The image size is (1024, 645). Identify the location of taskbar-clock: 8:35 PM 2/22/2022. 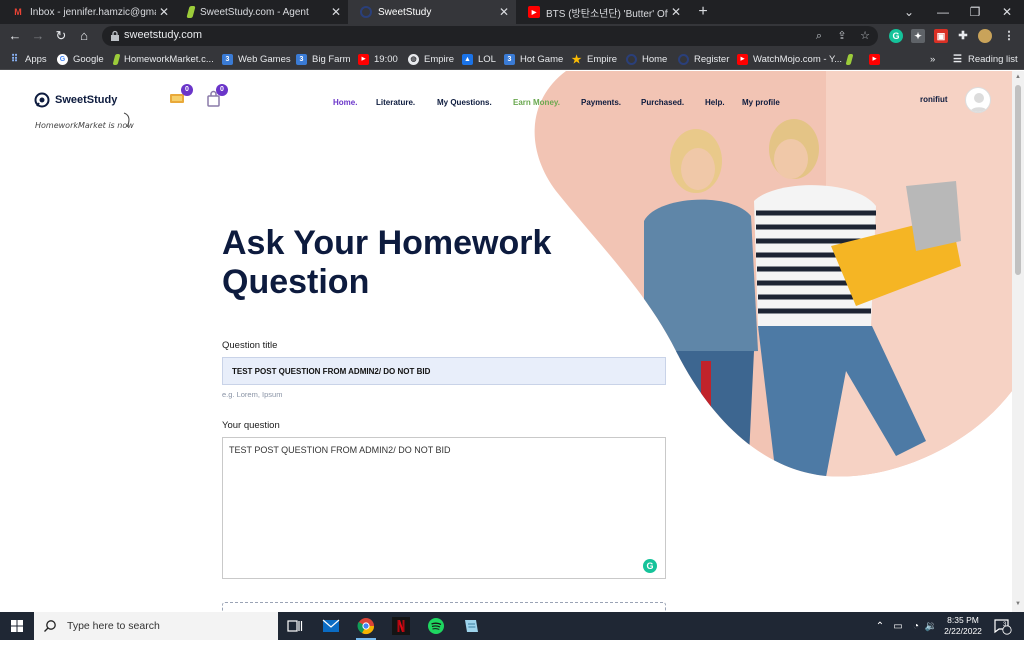
(963, 626).